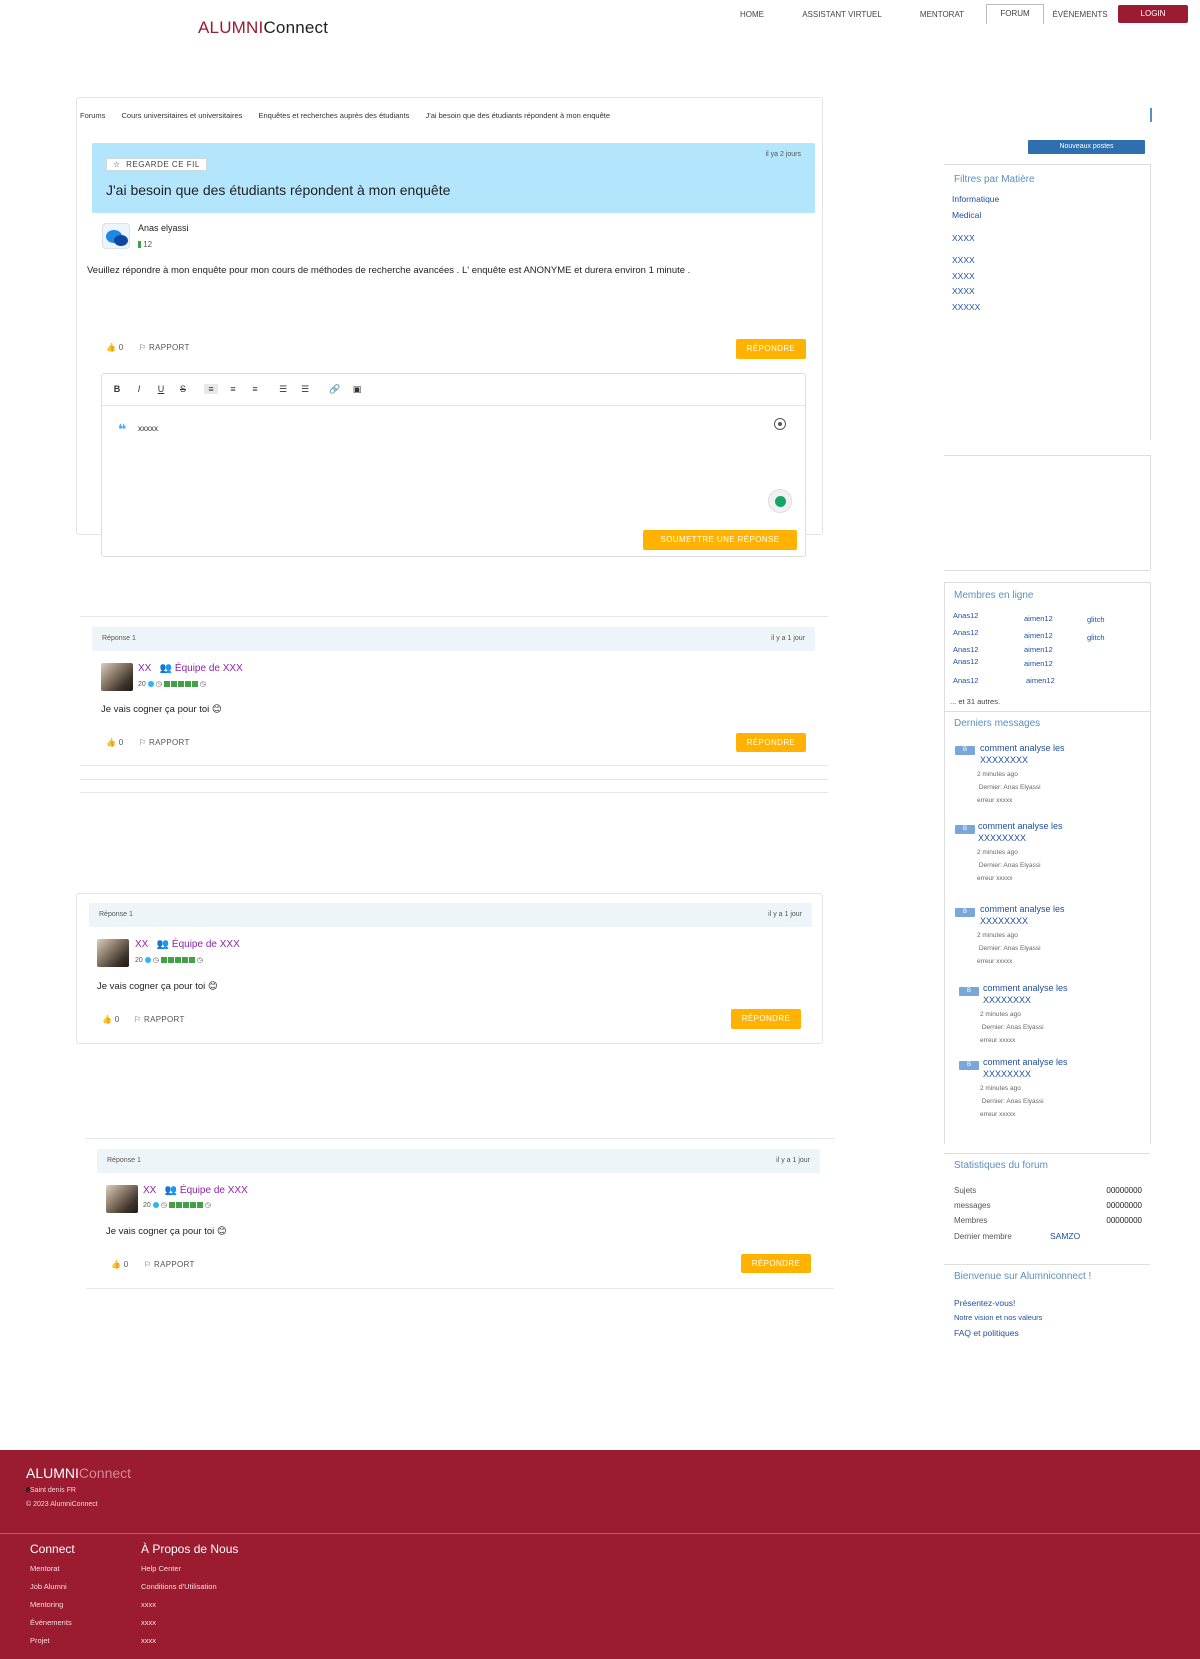 The height and width of the screenshot is (1659, 1200). Describe the element at coordinates (1080, 15) in the screenshot. I see `nav-evenements: ÉVÉNEMENTS` at that location.